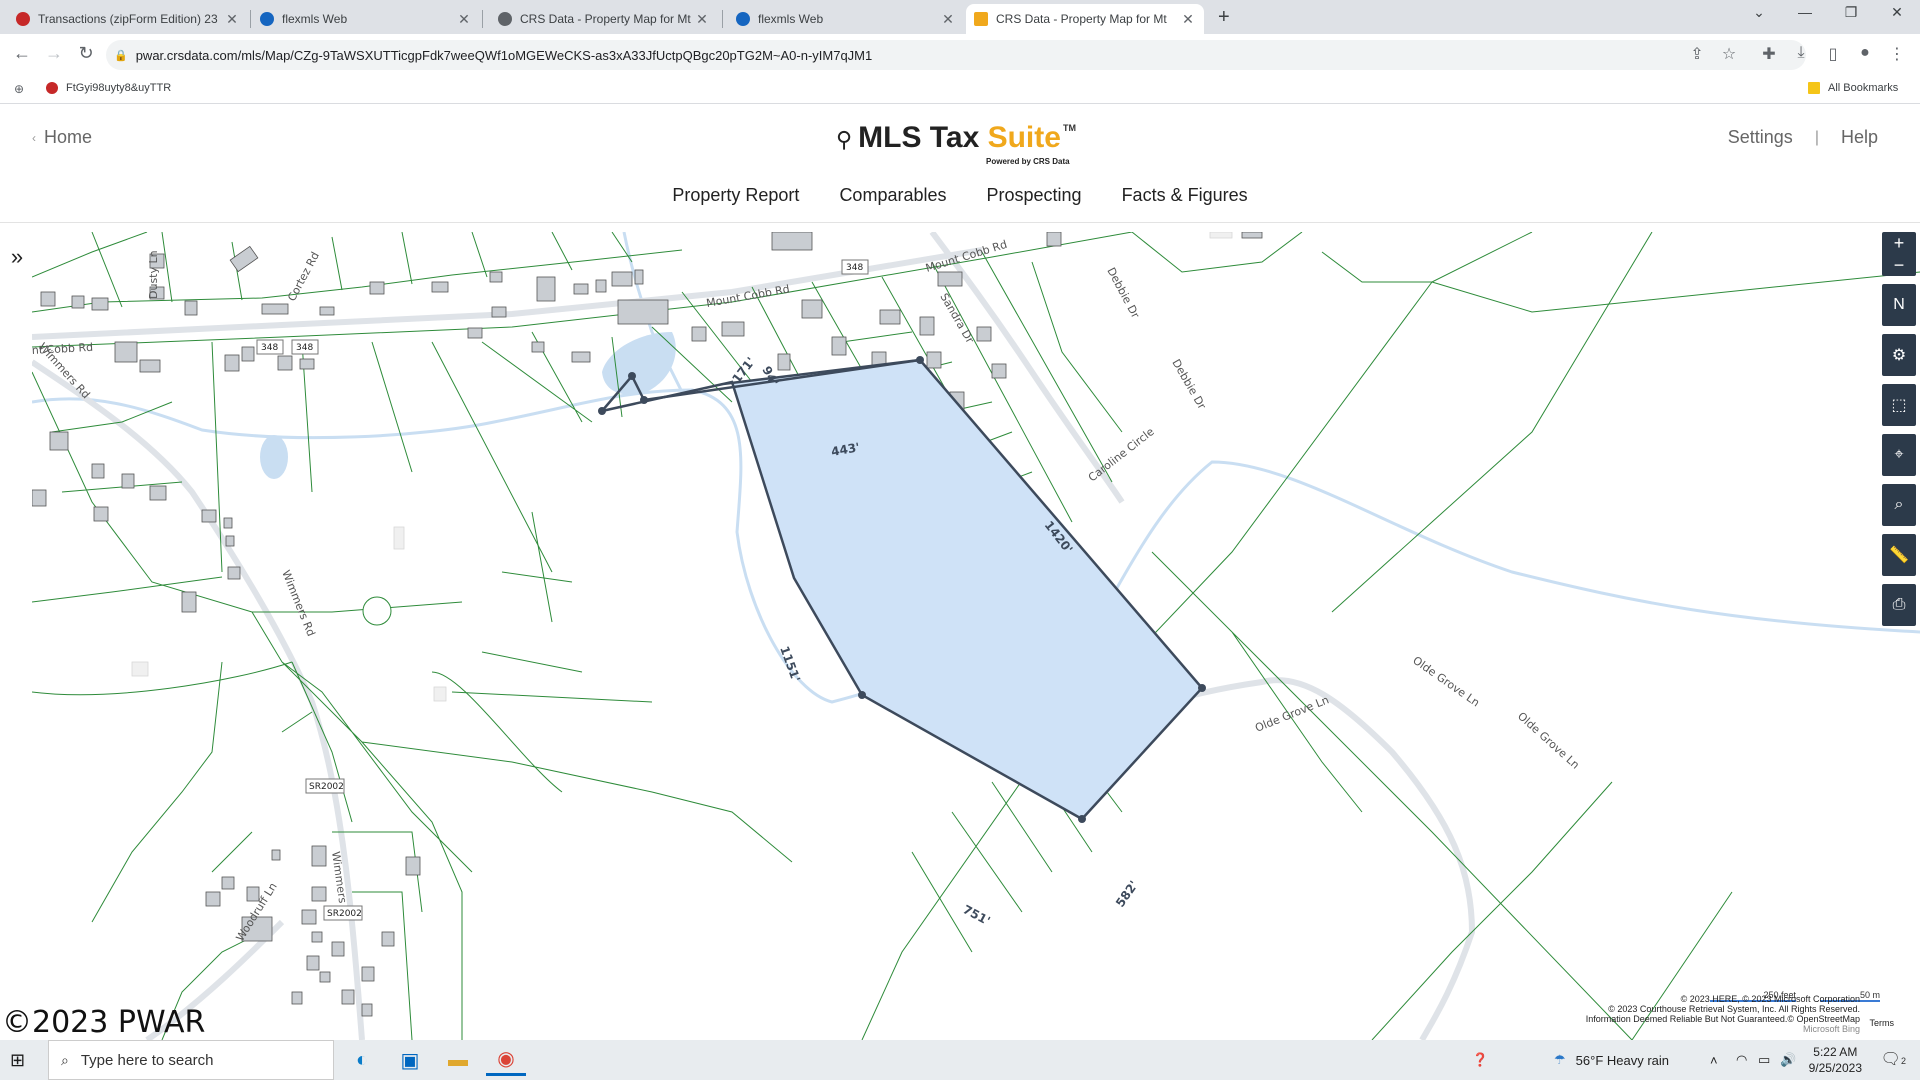 This screenshot has height=1080, width=1920. I want to click on browser-tab-active: CRS Data - Property Map for Mt ✕, so click(1085, 19).